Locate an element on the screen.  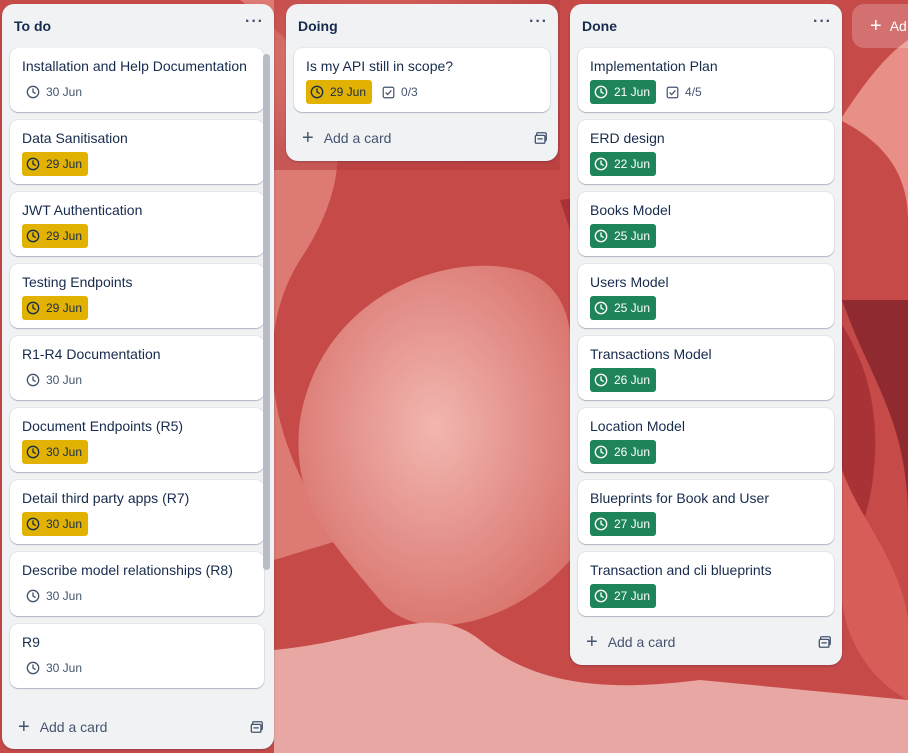
card: Document Endpoints (R5) 30 Jun is located at coordinates (137, 440).